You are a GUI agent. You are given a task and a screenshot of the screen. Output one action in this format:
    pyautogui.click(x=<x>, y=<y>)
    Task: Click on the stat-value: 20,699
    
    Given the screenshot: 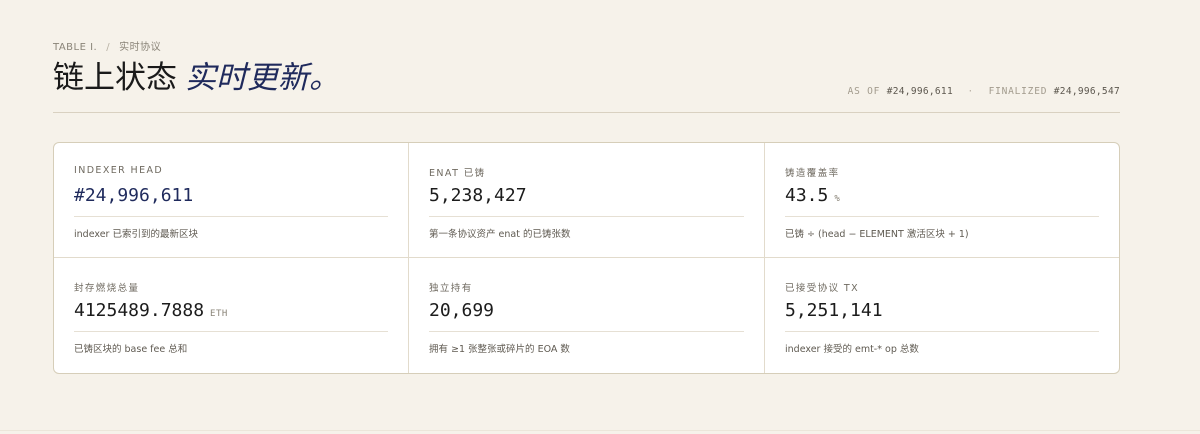 What is the action you would take?
    pyautogui.click(x=461, y=310)
    